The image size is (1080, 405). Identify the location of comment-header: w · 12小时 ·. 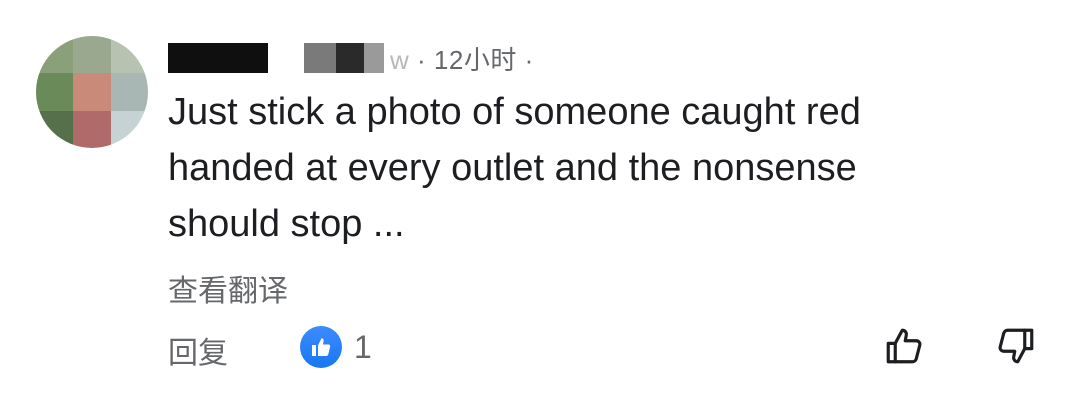
(351, 58).